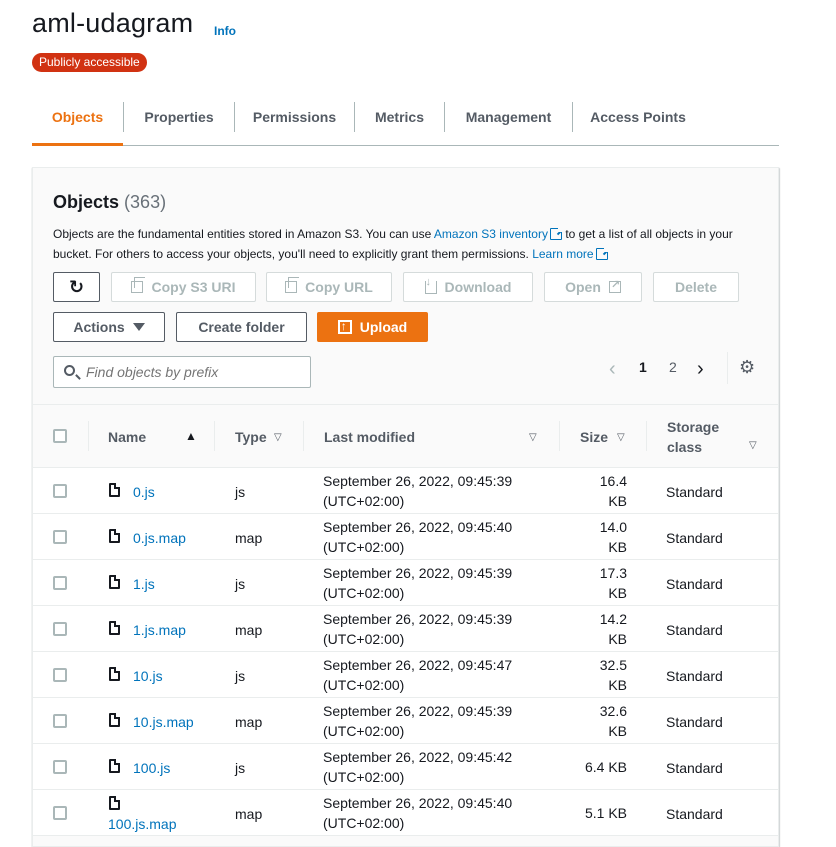  What do you see at coordinates (329, 287) in the screenshot?
I see `copy-url-button: Copy URL` at bounding box center [329, 287].